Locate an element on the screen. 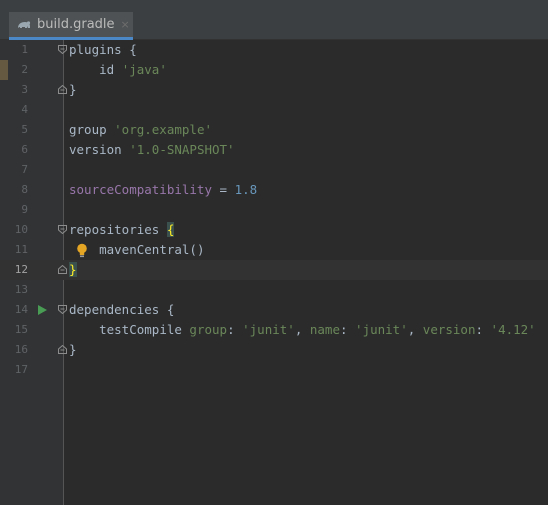 The height and width of the screenshot is (505, 548). code-text: dependencies { is located at coordinates (122, 309).